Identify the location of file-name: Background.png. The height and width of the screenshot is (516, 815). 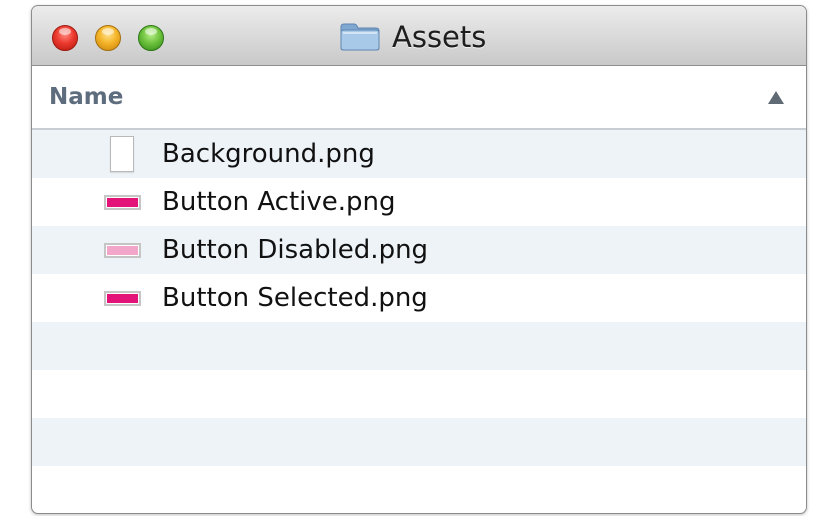
(268, 154).